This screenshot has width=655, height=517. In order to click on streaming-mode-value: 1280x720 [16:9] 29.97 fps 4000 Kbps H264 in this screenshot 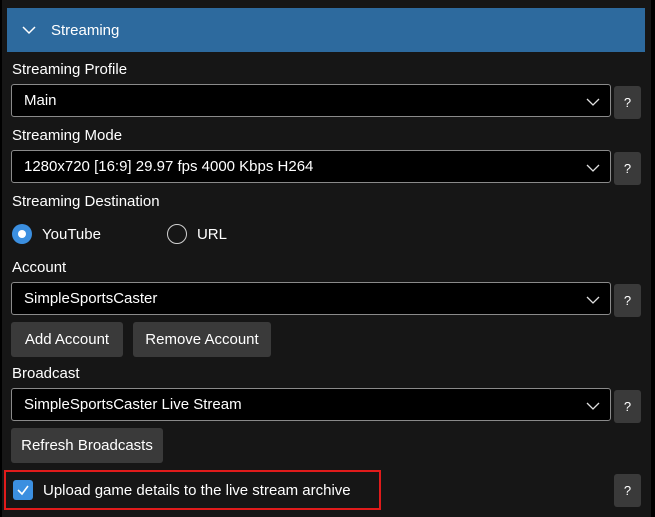, I will do `click(169, 166)`.